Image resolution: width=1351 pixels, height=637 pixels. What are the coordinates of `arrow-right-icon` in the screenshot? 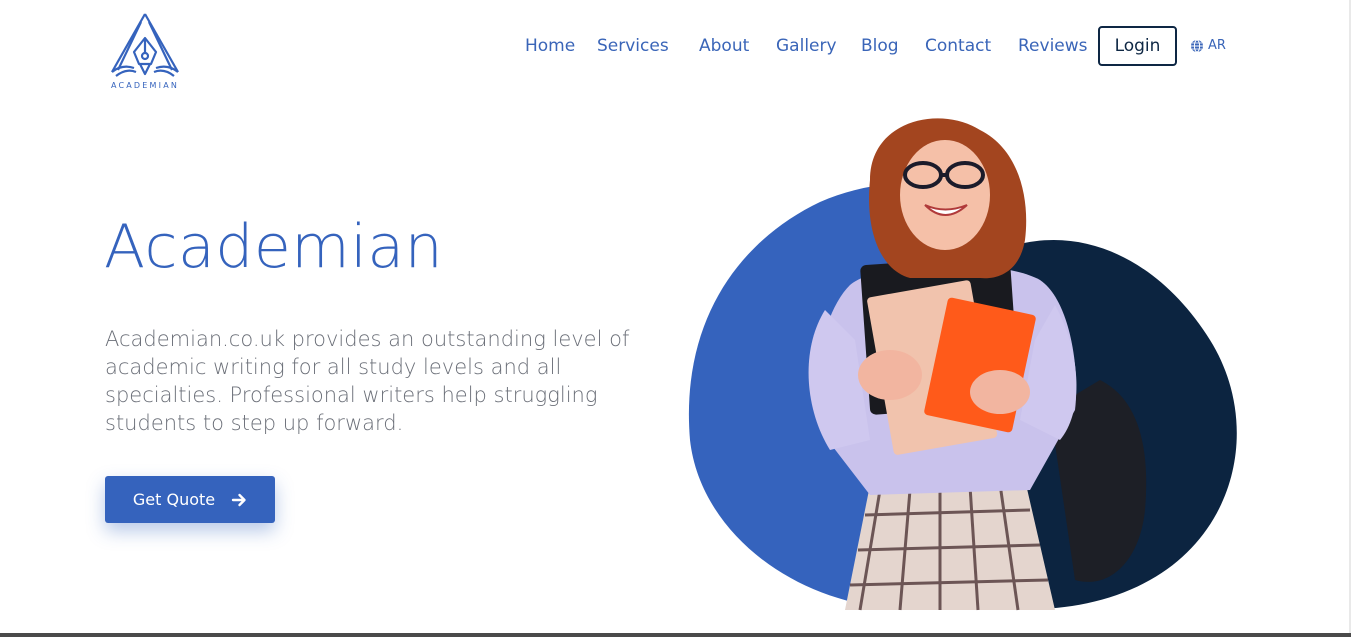 It's located at (239, 500).